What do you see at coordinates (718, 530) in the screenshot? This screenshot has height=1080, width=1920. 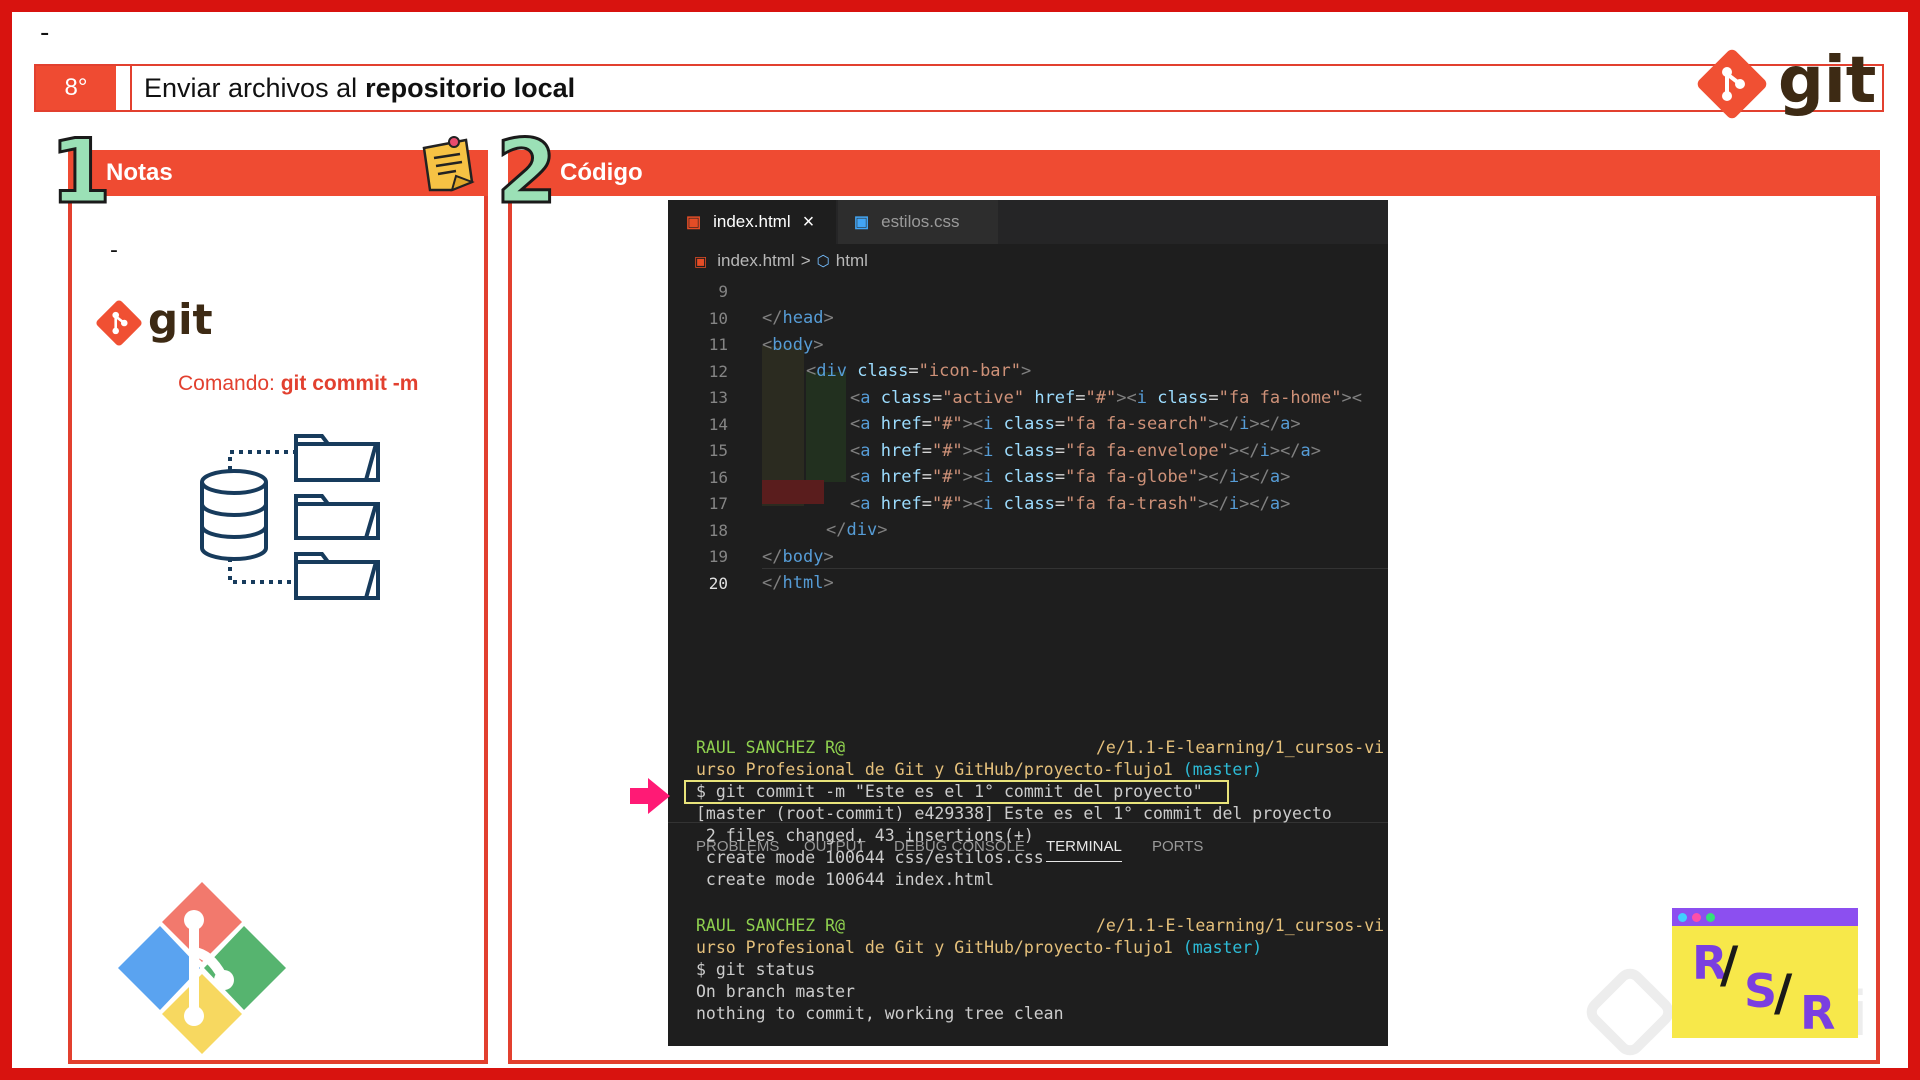 I see `line-number: 18` at bounding box center [718, 530].